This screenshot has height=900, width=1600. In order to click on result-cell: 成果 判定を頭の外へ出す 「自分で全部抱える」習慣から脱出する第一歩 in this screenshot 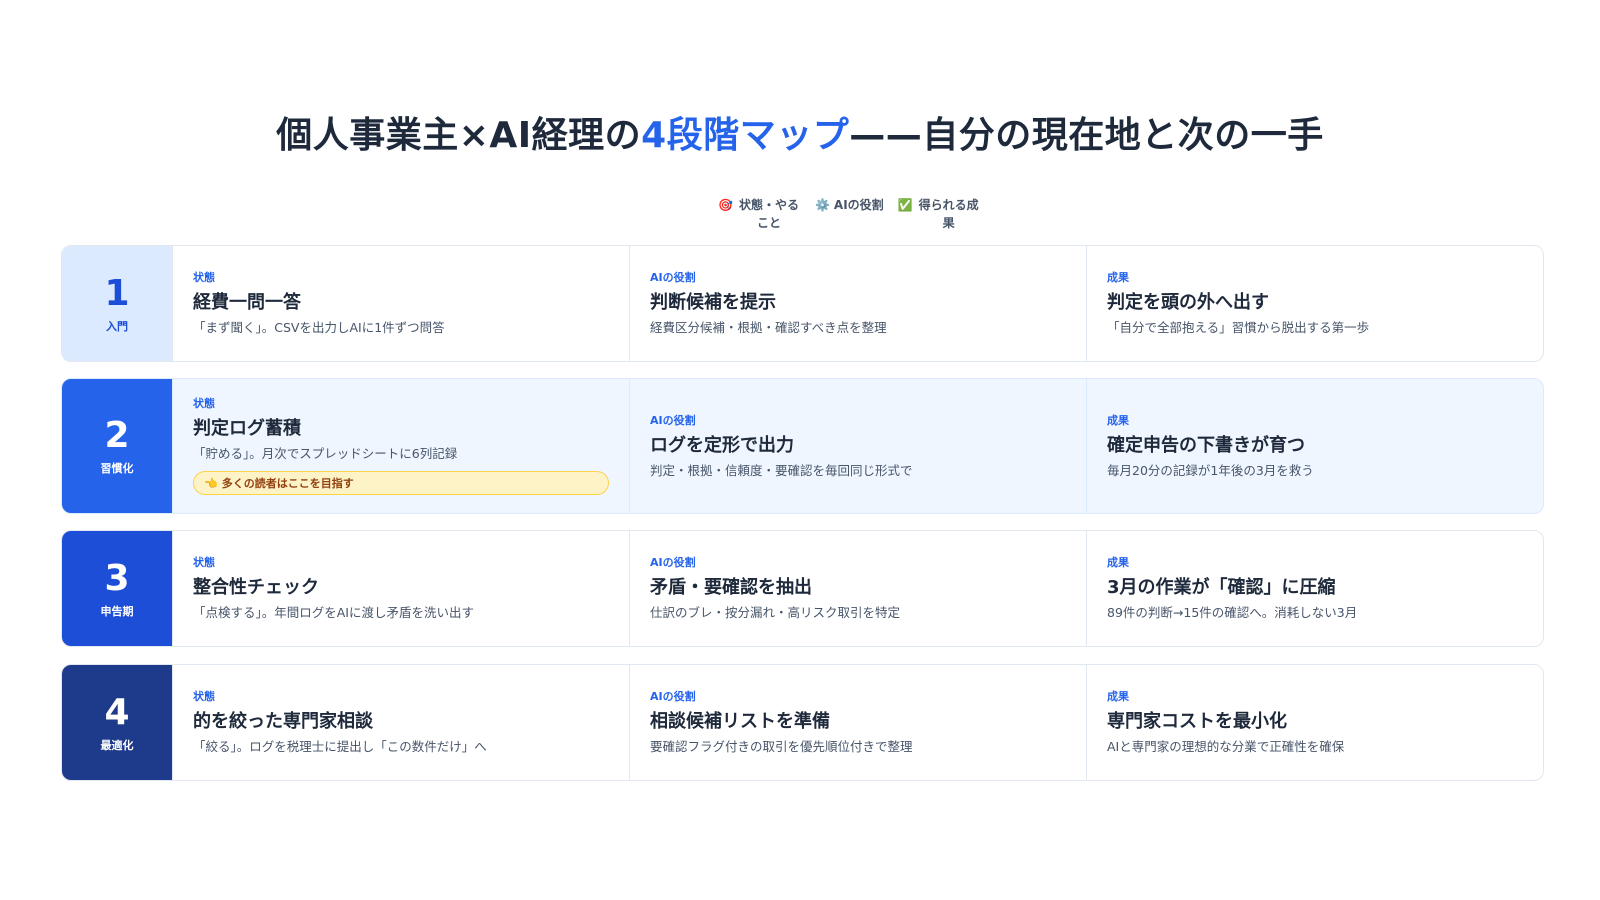, I will do `click(1314, 303)`.